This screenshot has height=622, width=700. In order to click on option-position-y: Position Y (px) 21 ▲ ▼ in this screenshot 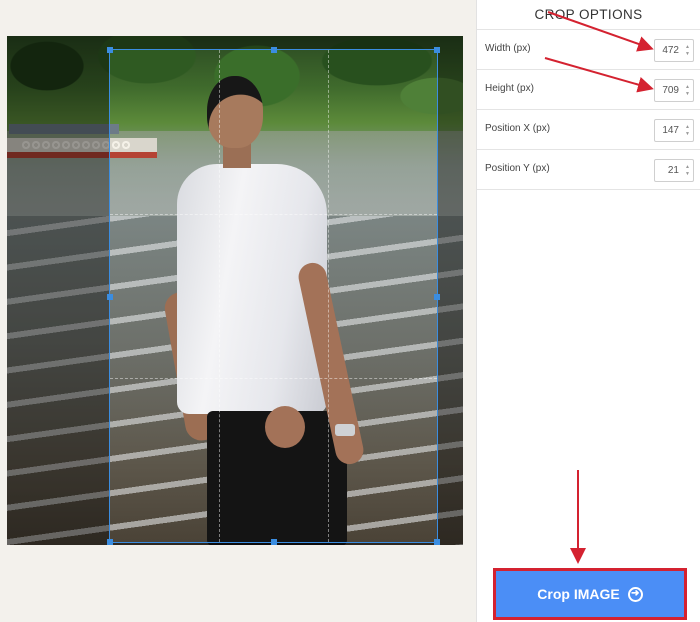, I will do `click(588, 169)`.